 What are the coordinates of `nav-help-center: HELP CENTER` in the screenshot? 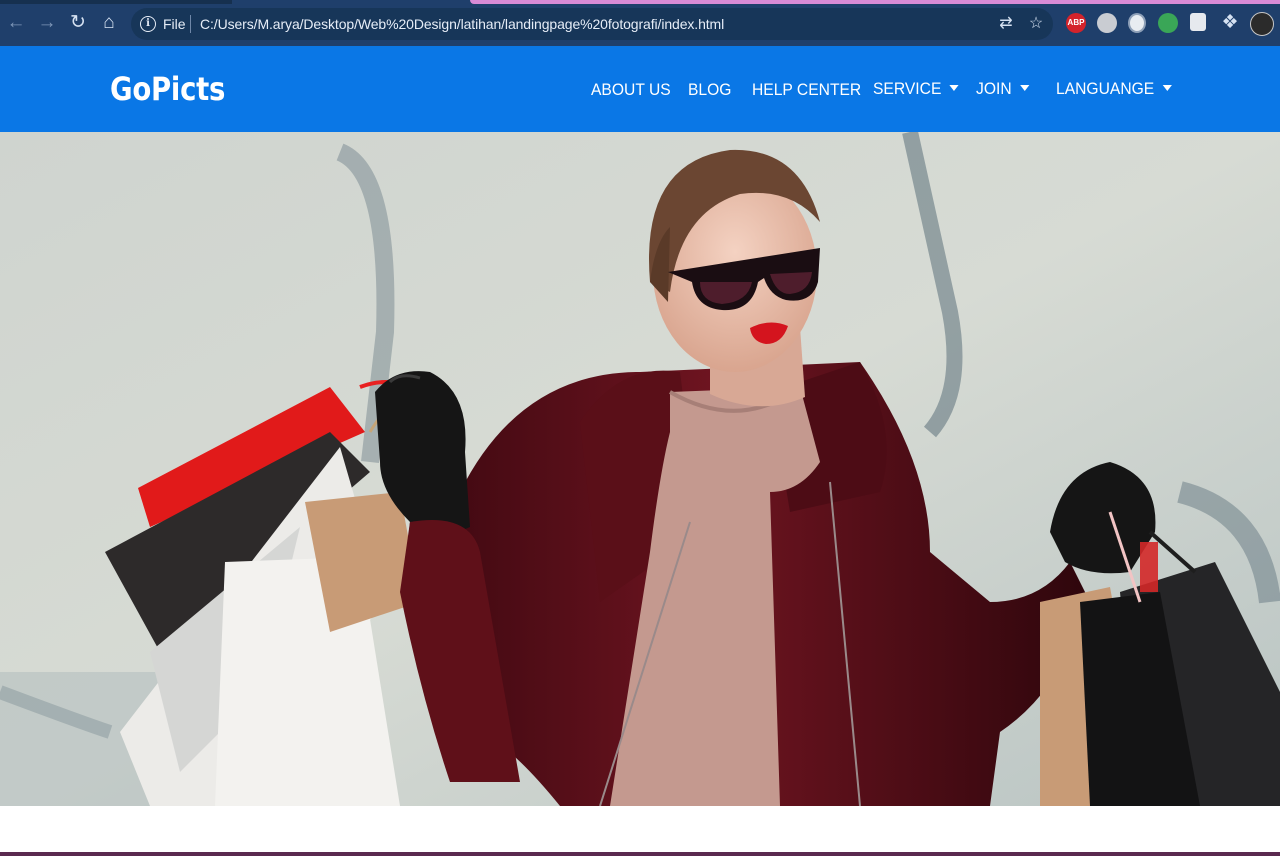 It's located at (806, 90).